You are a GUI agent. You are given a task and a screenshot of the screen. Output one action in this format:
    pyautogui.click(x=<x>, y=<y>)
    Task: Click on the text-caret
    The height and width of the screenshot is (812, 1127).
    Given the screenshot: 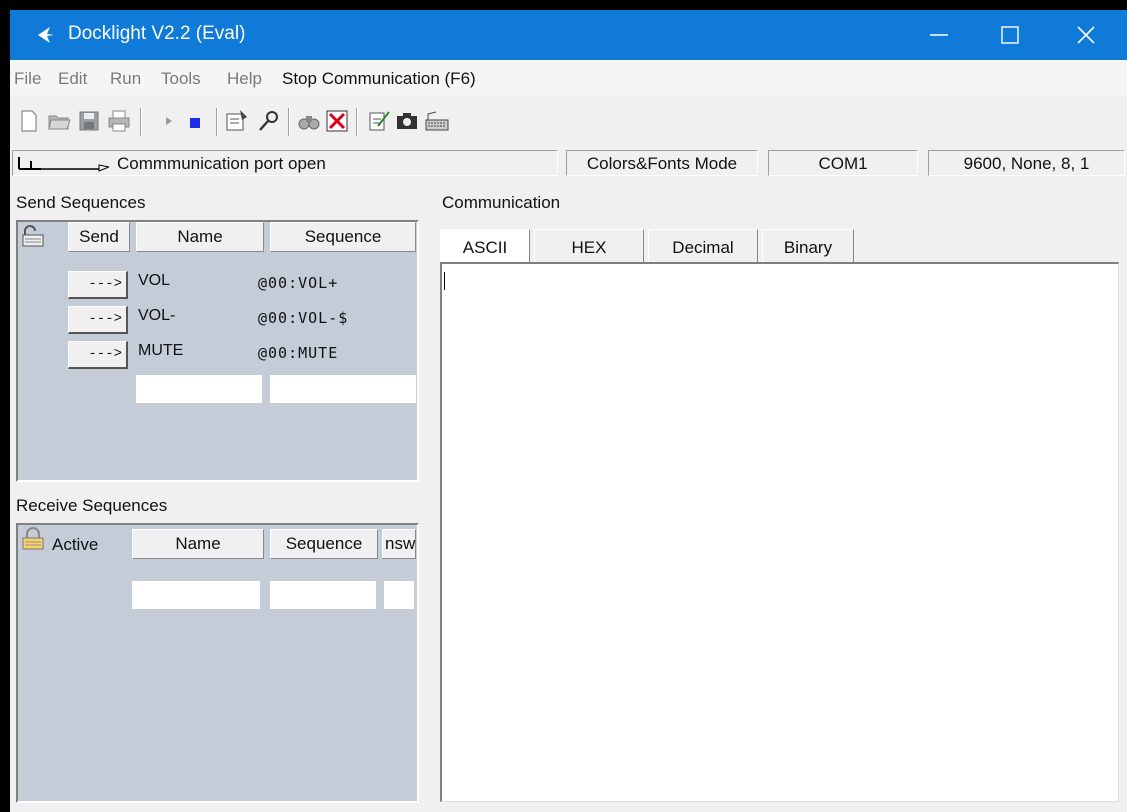 What is the action you would take?
    pyautogui.click(x=444, y=281)
    